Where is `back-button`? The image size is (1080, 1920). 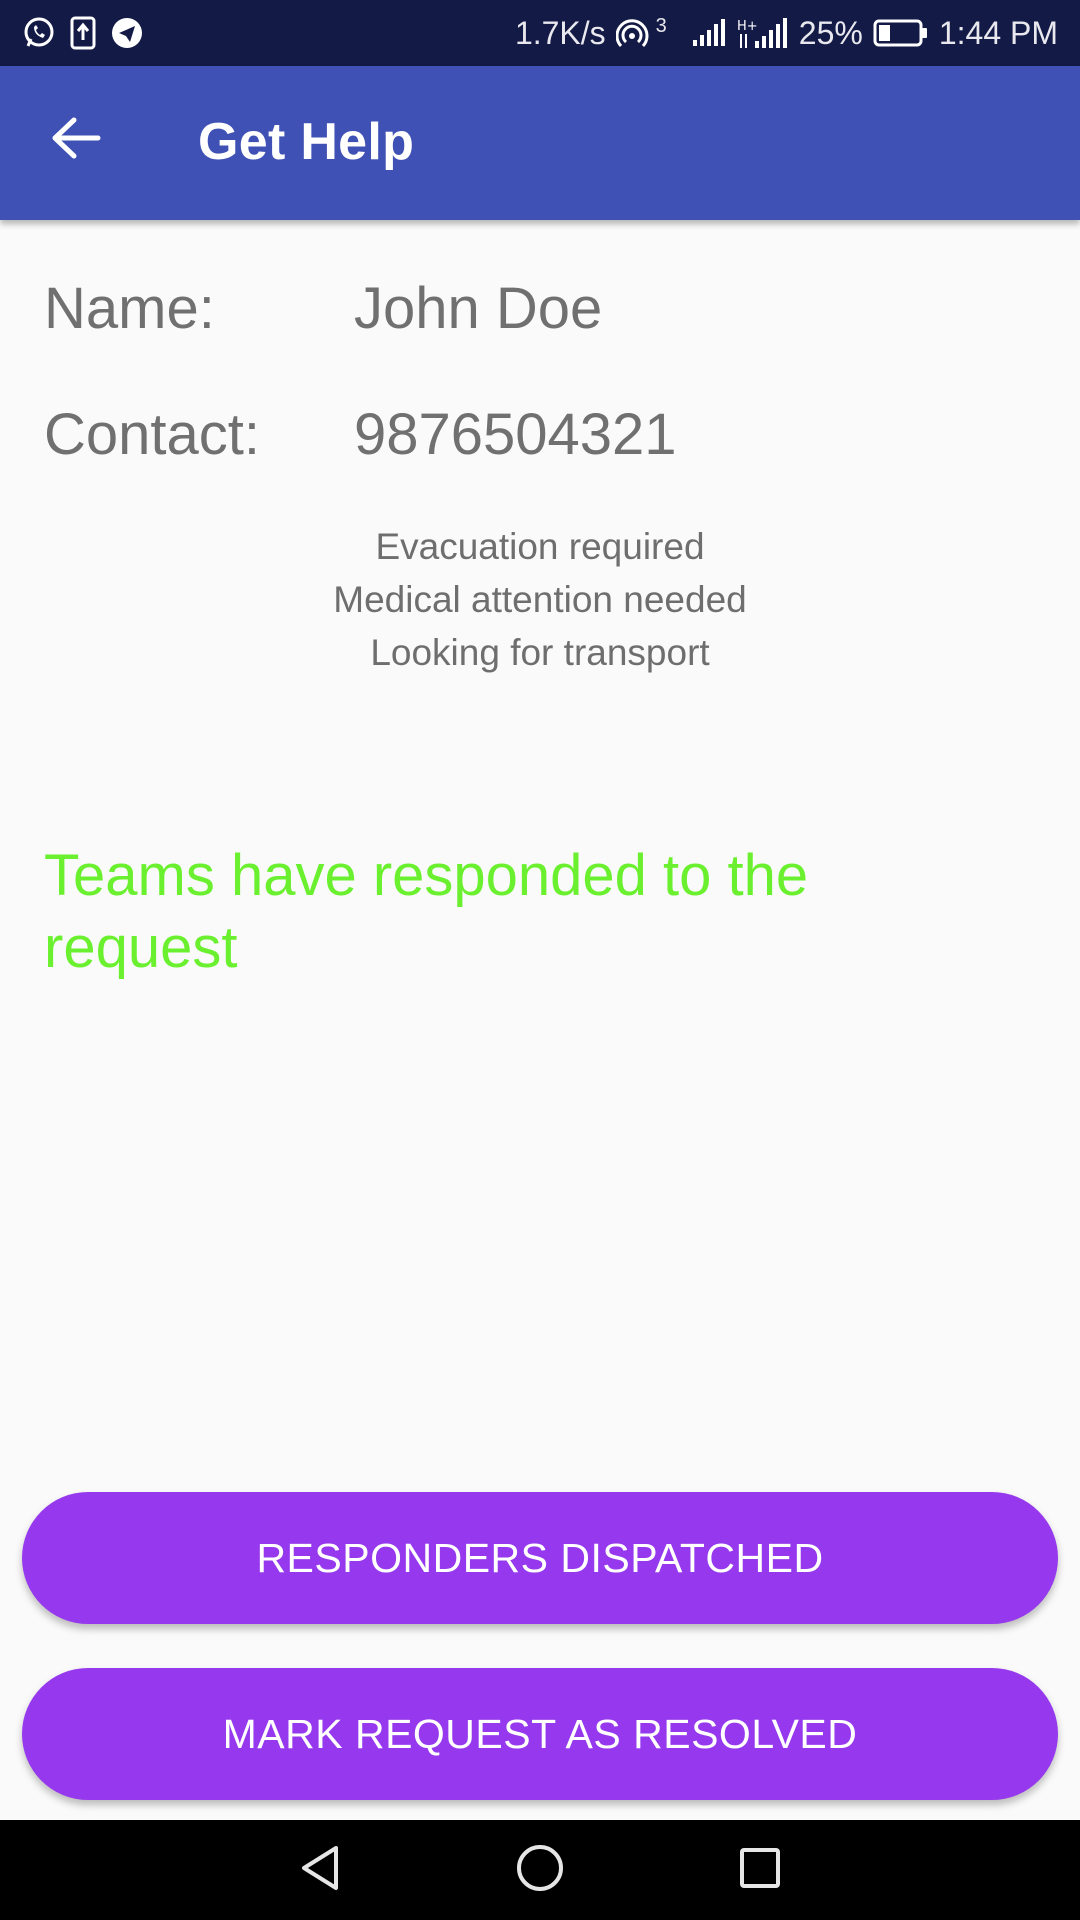 back-button is located at coordinates (76, 140).